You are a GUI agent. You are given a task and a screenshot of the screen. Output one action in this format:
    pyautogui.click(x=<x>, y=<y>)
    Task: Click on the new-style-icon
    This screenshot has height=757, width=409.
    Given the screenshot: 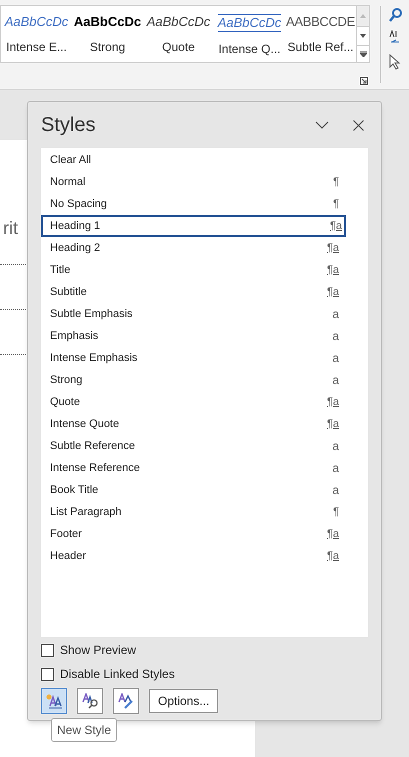 What is the action you would take?
    pyautogui.click(x=54, y=701)
    